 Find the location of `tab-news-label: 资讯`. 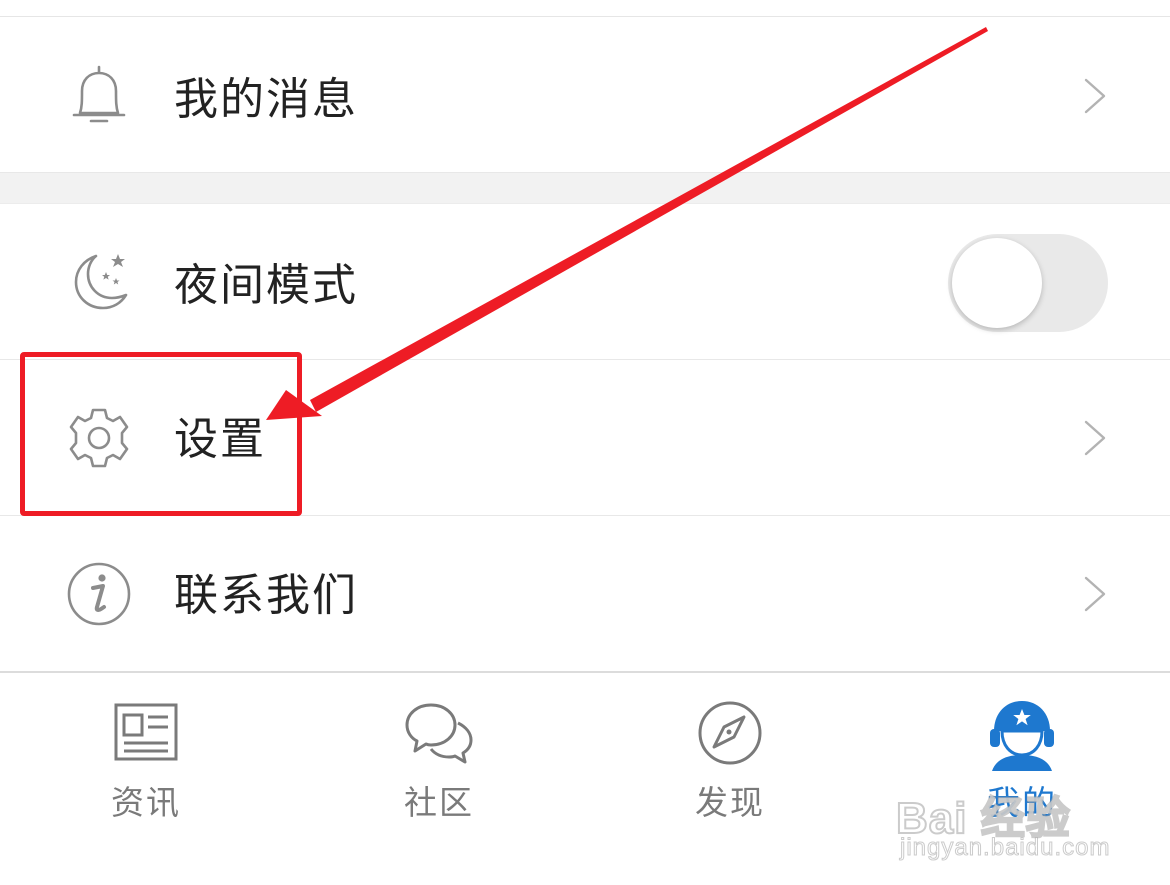

tab-news-label: 资讯 is located at coordinates (146, 802).